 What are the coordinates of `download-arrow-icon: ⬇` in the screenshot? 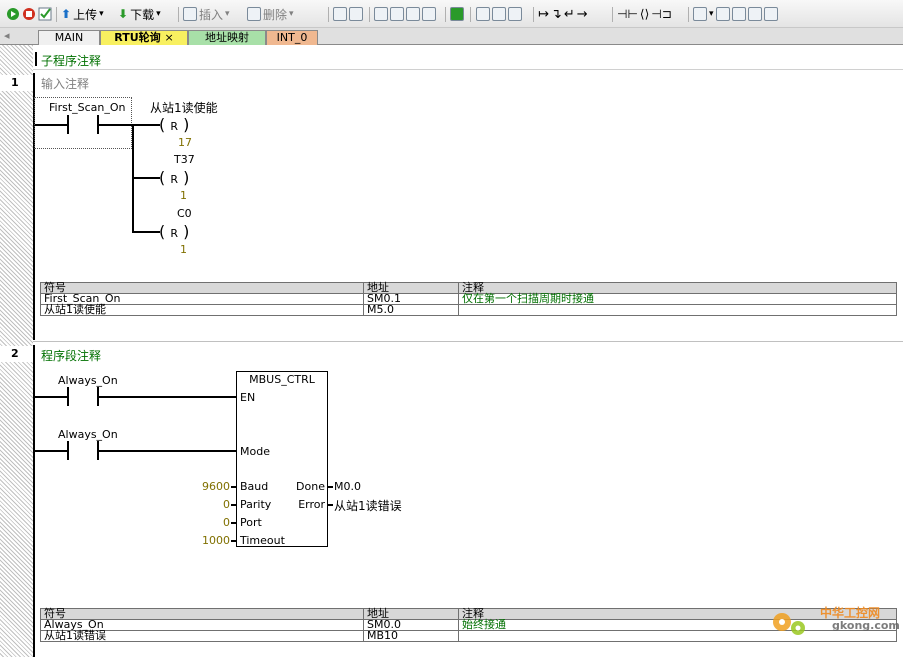 It's located at (123, 14).